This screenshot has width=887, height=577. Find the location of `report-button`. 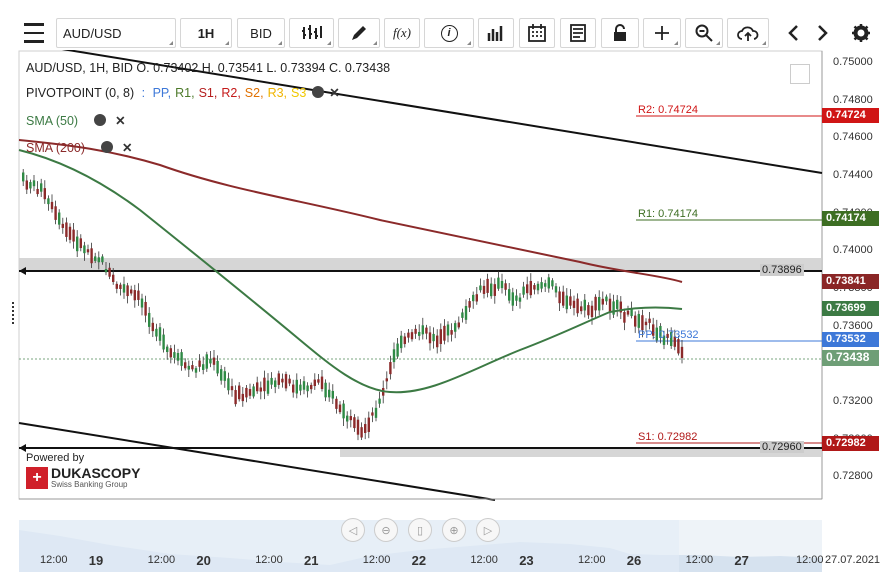

report-button is located at coordinates (578, 33).